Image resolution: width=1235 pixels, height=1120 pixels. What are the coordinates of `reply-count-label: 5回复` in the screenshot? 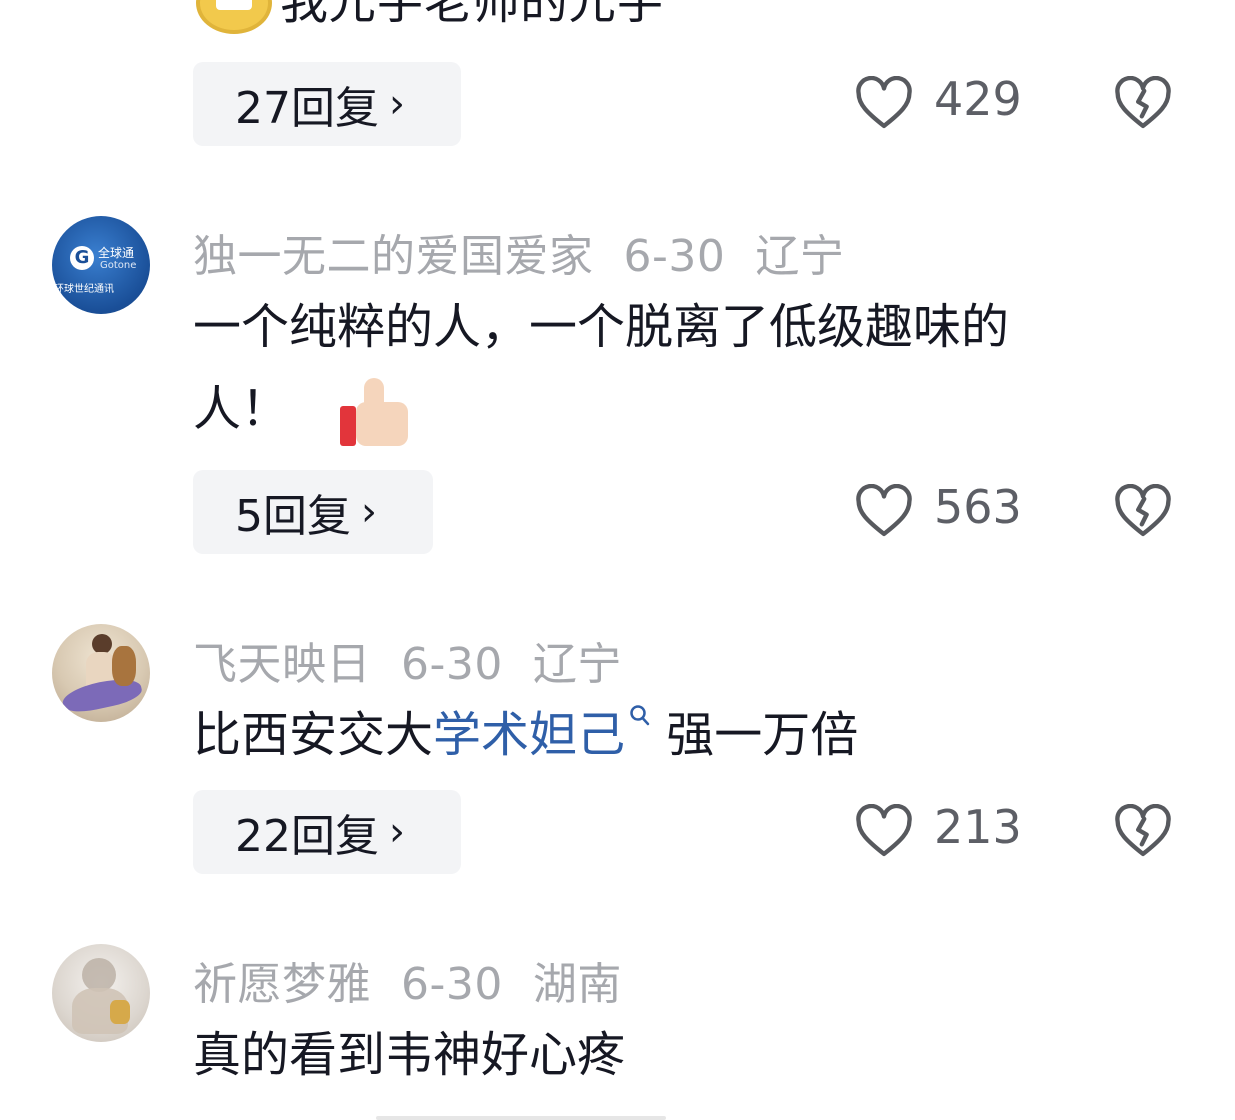 It's located at (293, 516).